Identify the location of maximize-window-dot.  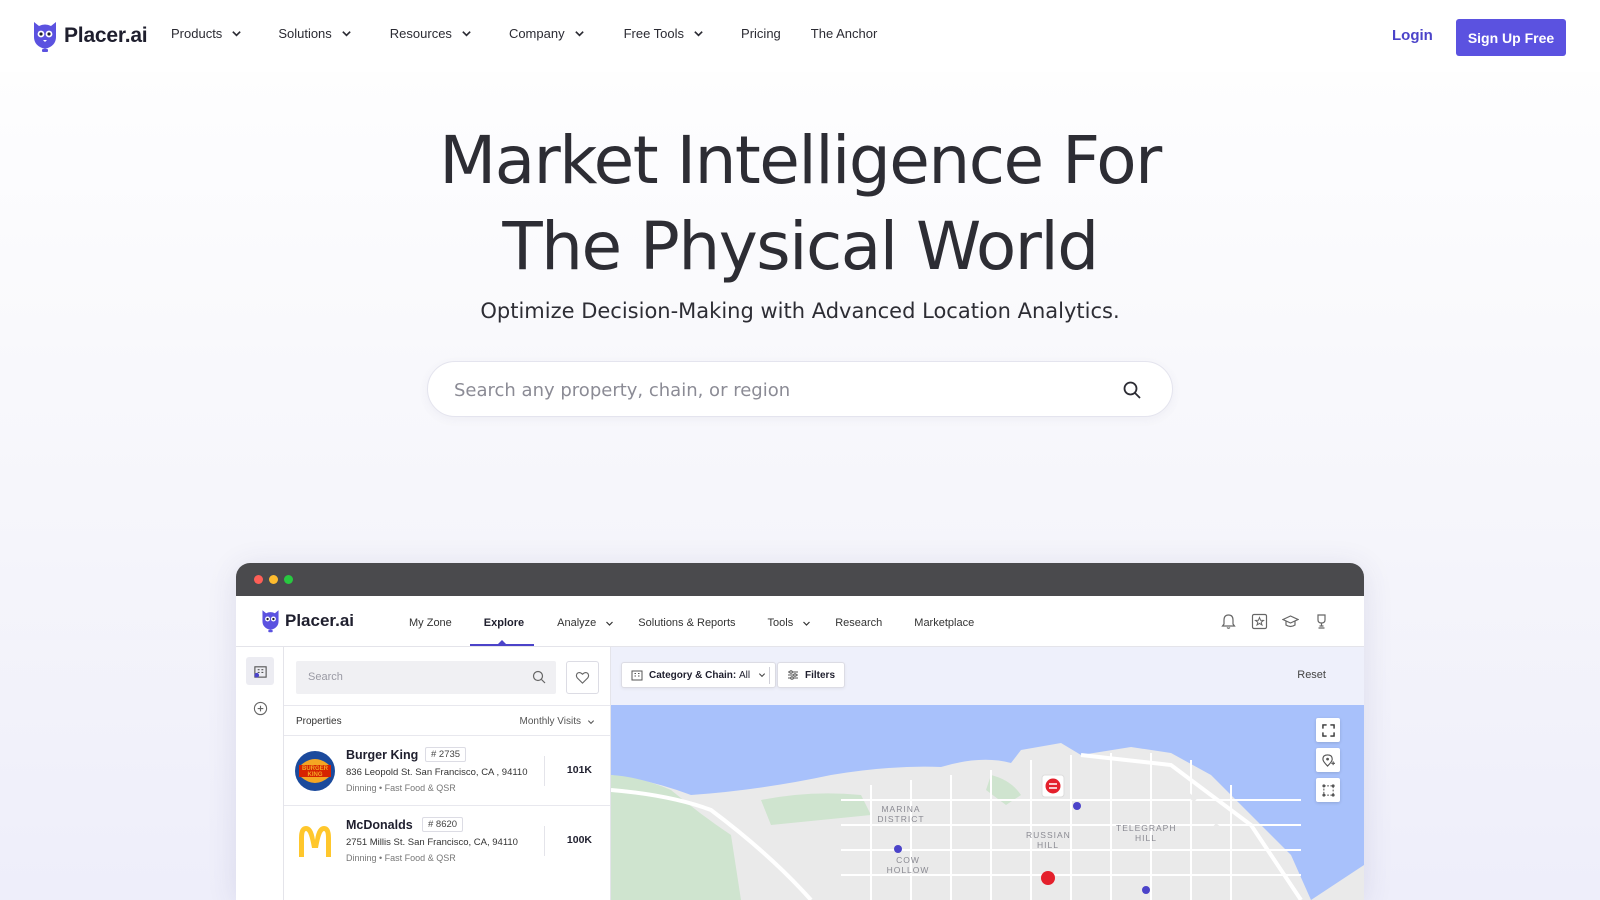
(288, 579).